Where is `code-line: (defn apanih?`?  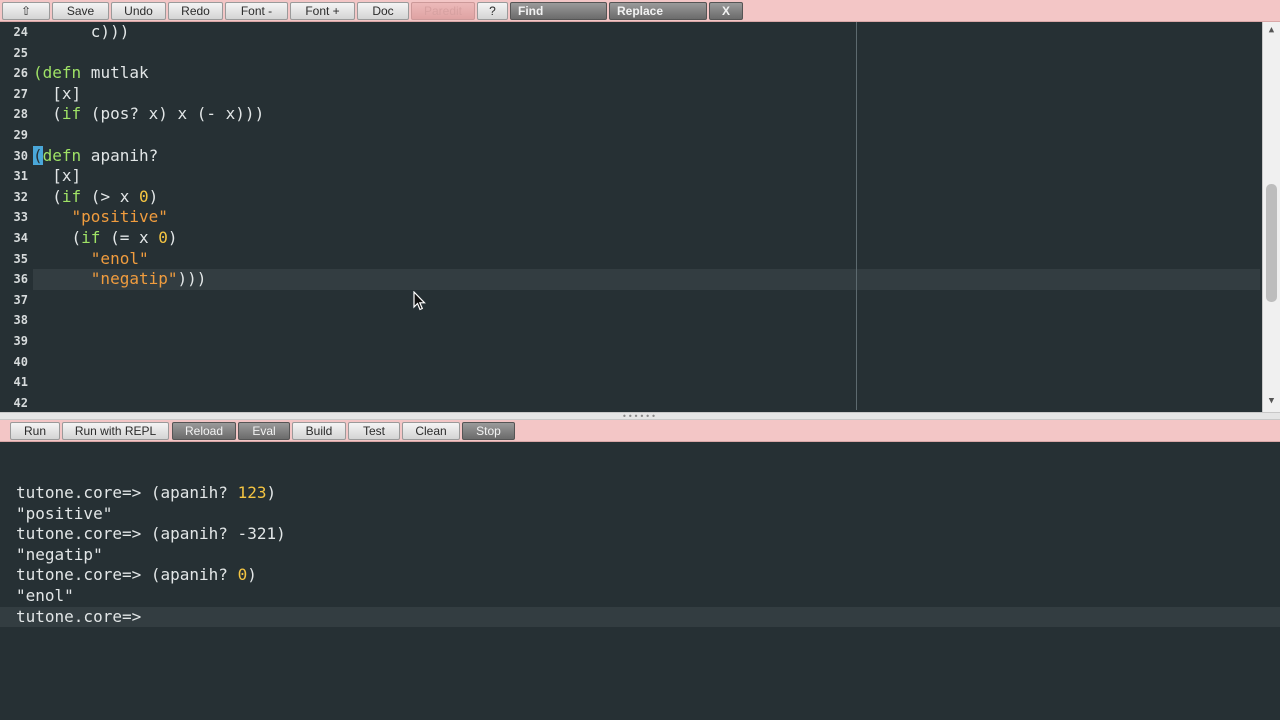 code-line: (defn apanih? is located at coordinates (96, 155).